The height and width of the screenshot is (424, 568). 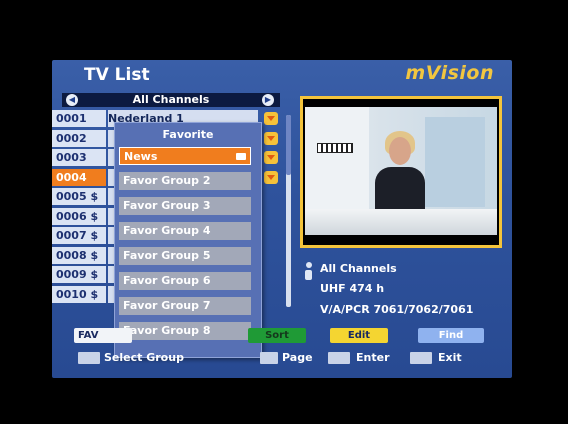 What do you see at coordinates (269, 358) in the screenshot?
I see `page-key-icon` at bounding box center [269, 358].